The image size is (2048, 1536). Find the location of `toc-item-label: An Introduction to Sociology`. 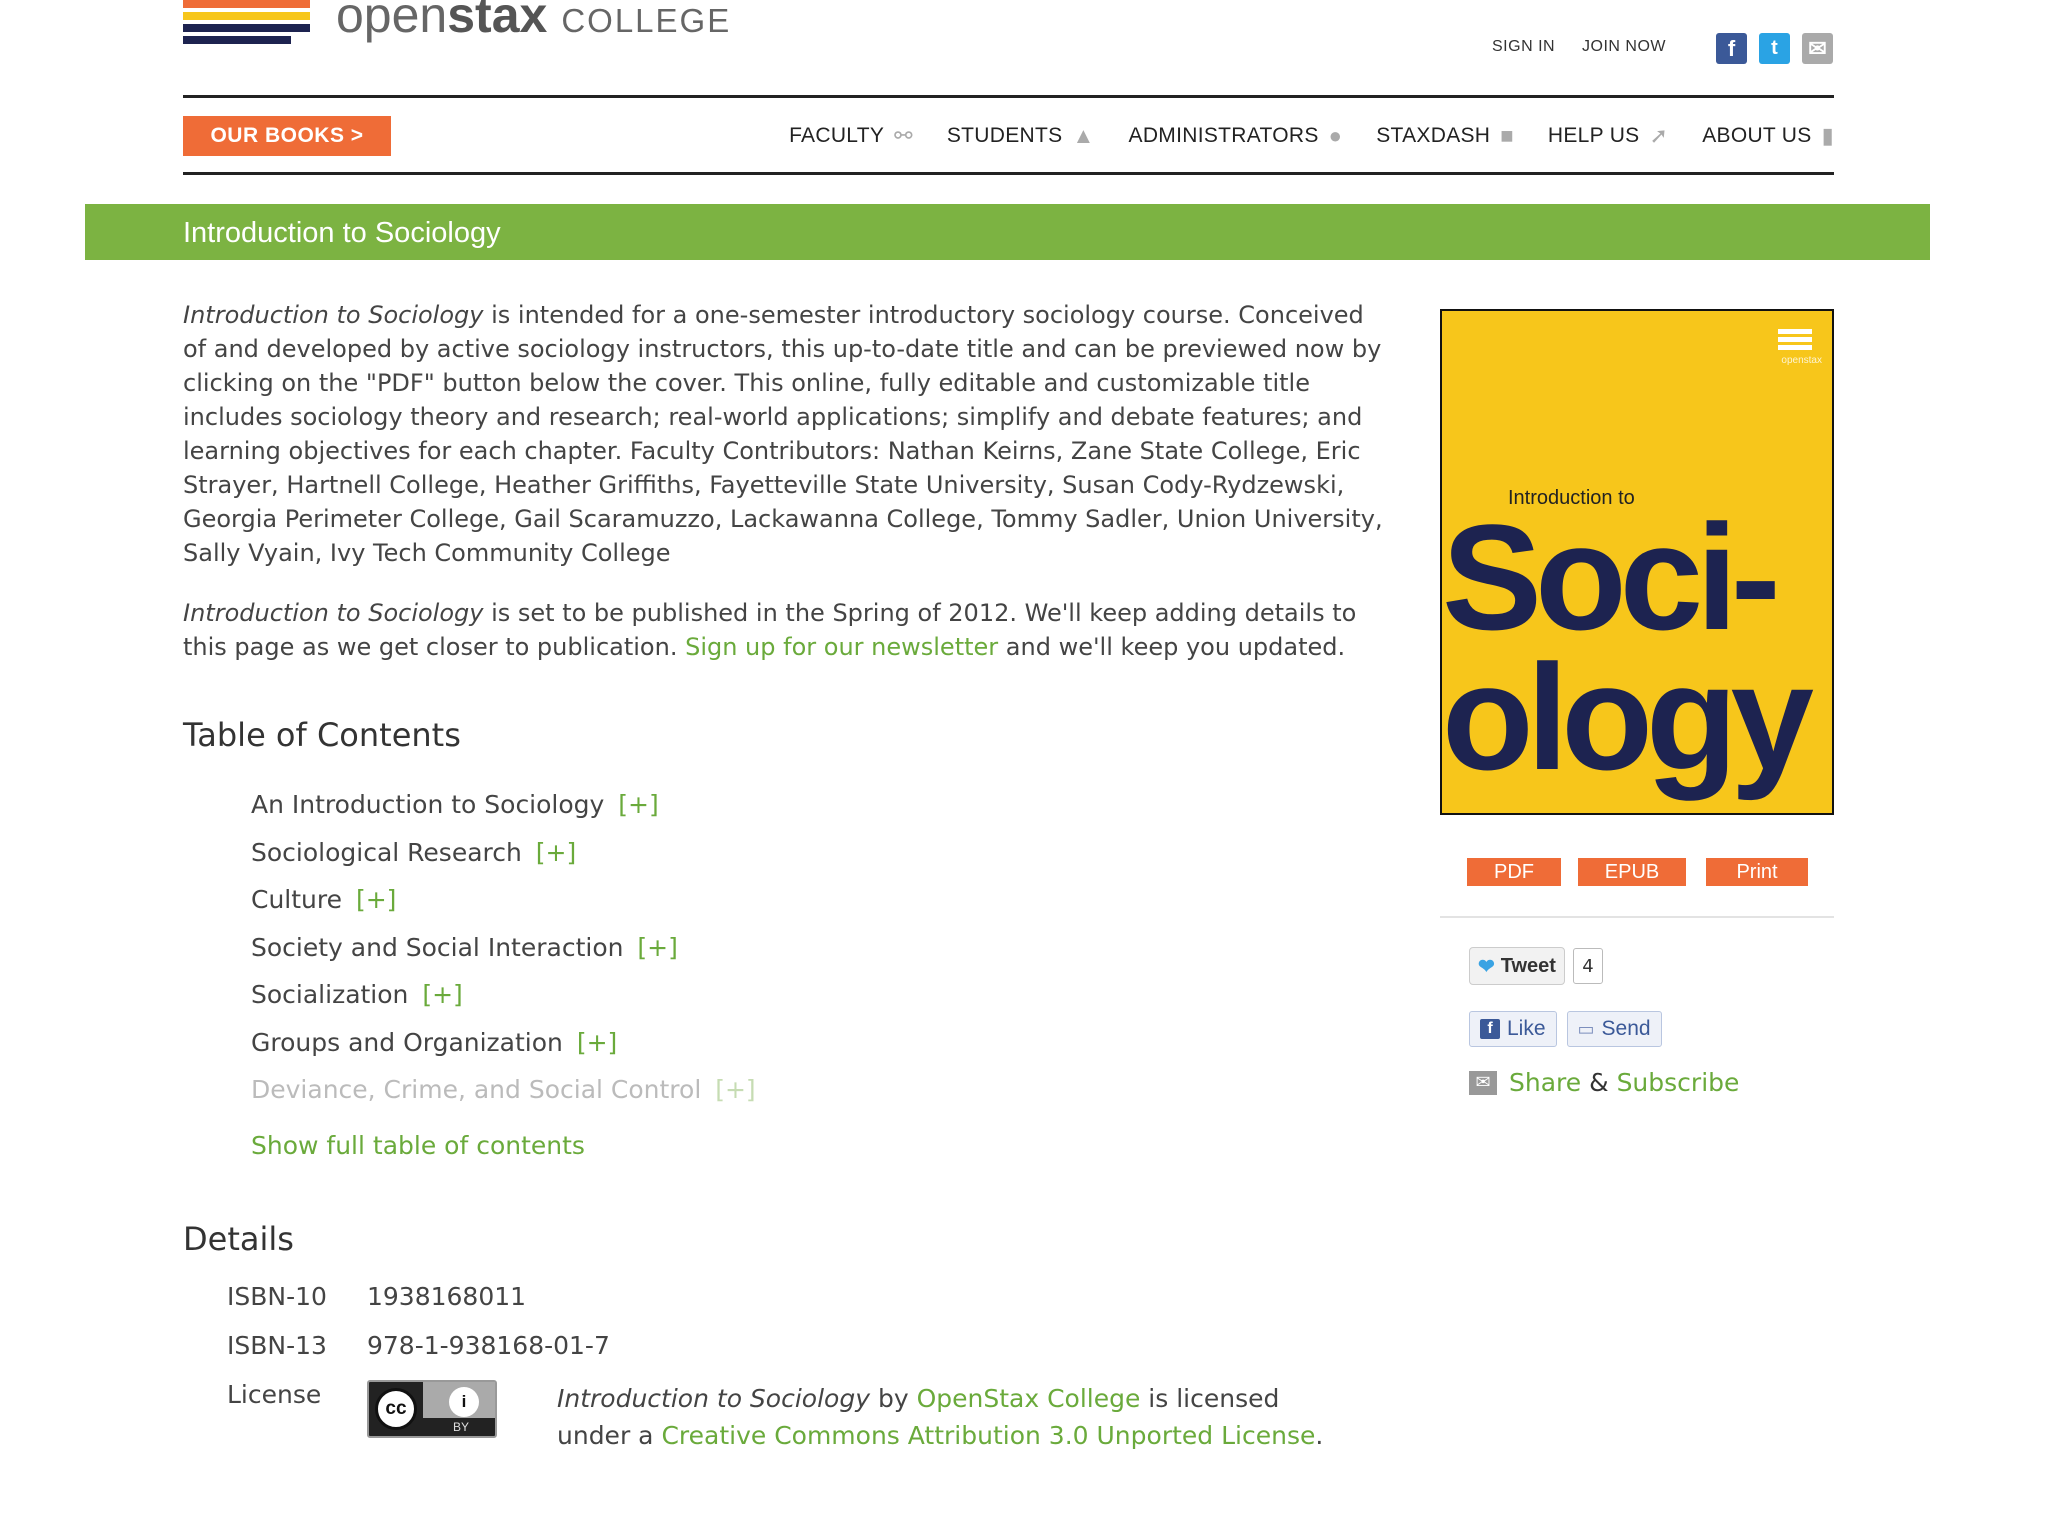

toc-item-label: An Introduction to Sociology is located at coordinates (428, 804).